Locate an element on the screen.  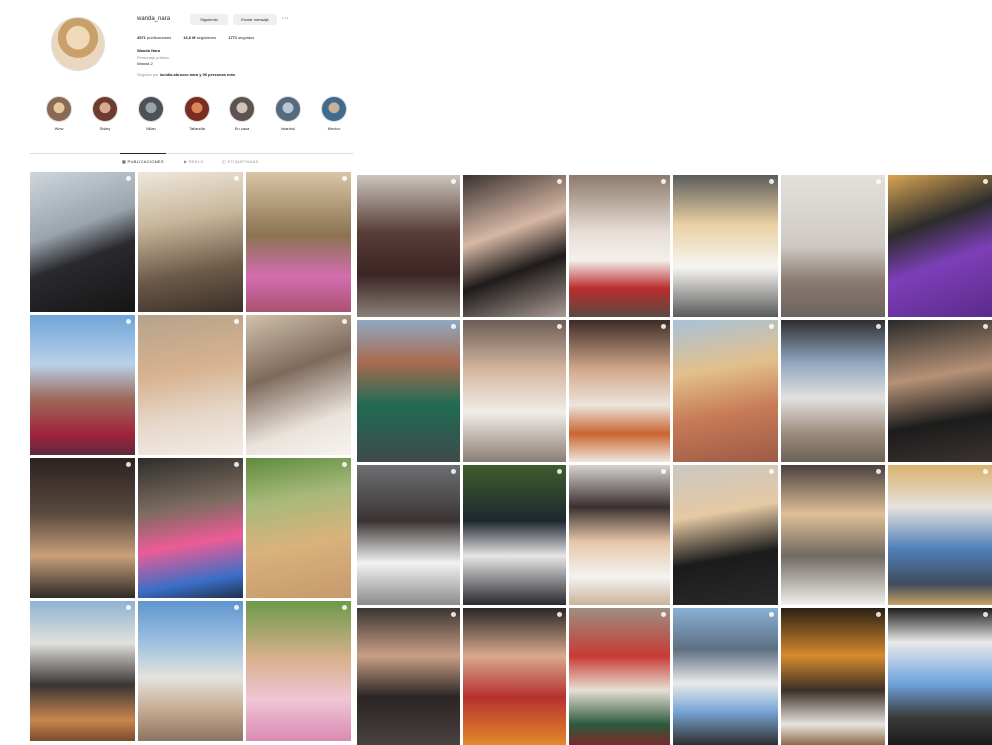
highlight-item: Milan is located at coordinates (151, 113).